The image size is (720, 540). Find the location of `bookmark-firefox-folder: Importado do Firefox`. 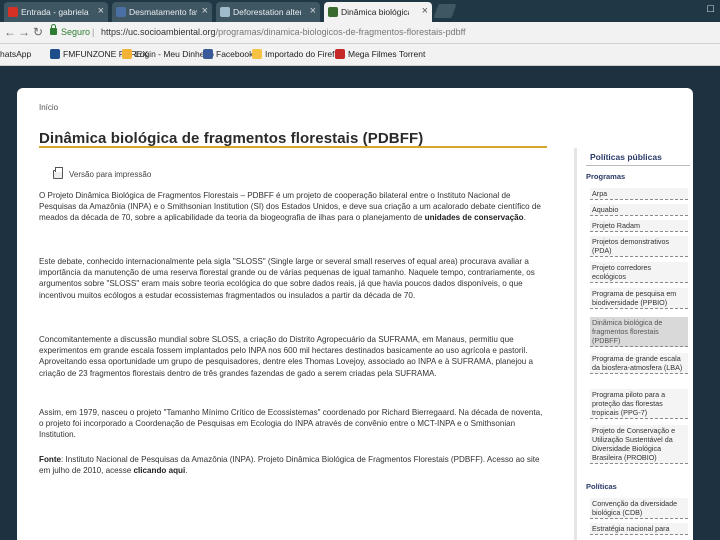

bookmark-firefox-folder: Importado do Firefox is located at coordinates (297, 54).